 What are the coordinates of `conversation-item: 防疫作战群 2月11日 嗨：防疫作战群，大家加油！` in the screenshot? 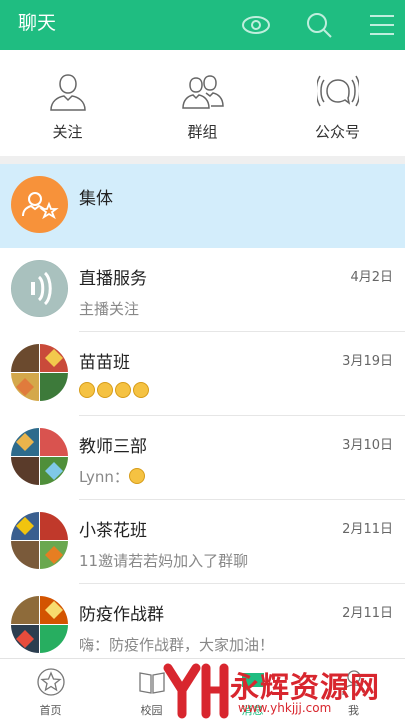 It's located at (202, 621).